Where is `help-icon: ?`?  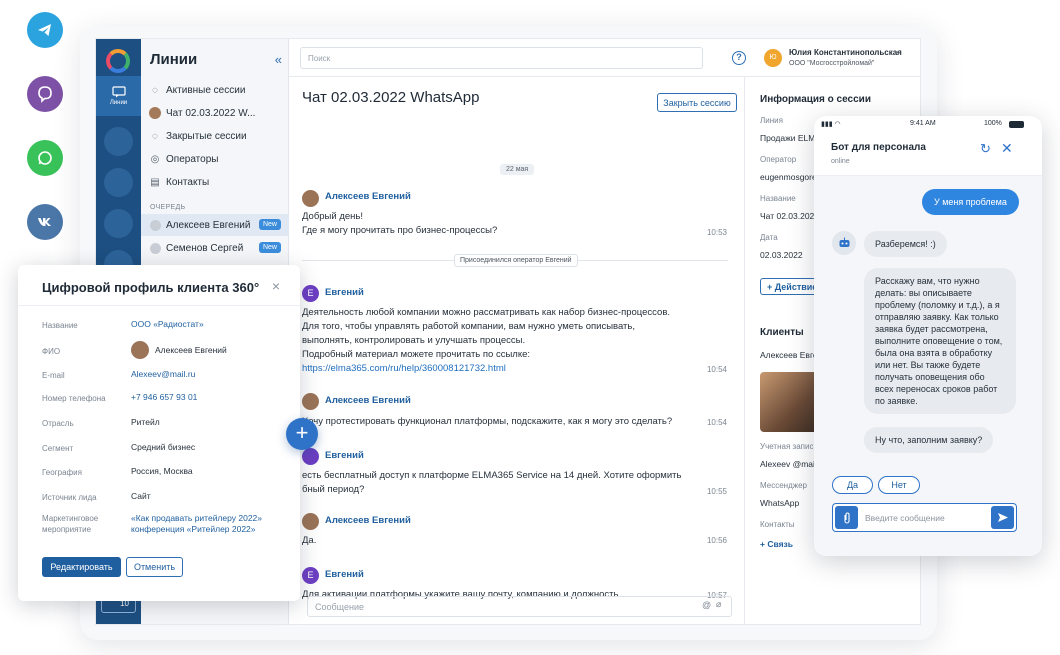
help-icon: ? is located at coordinates (739, 58).